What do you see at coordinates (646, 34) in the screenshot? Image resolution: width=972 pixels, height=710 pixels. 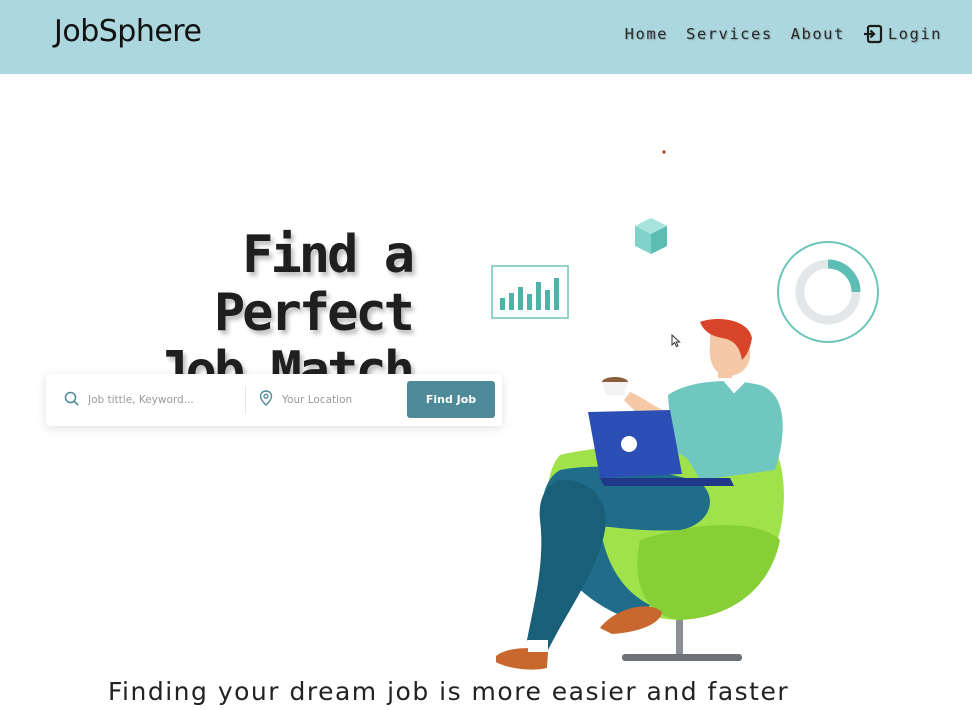 I see `nav-link-home: Home` at bounding box center [646, 34].